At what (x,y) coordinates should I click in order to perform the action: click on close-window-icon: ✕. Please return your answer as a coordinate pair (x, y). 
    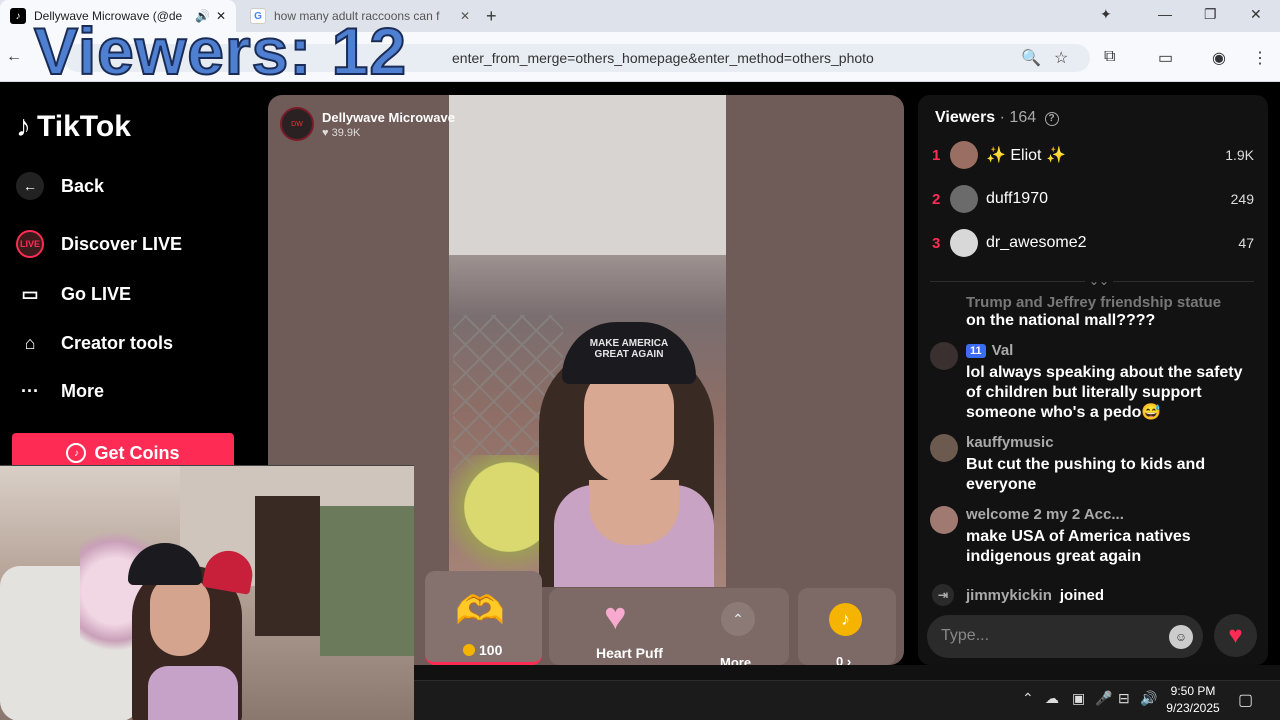
    Looking at the image, I should click on (1256, 14).